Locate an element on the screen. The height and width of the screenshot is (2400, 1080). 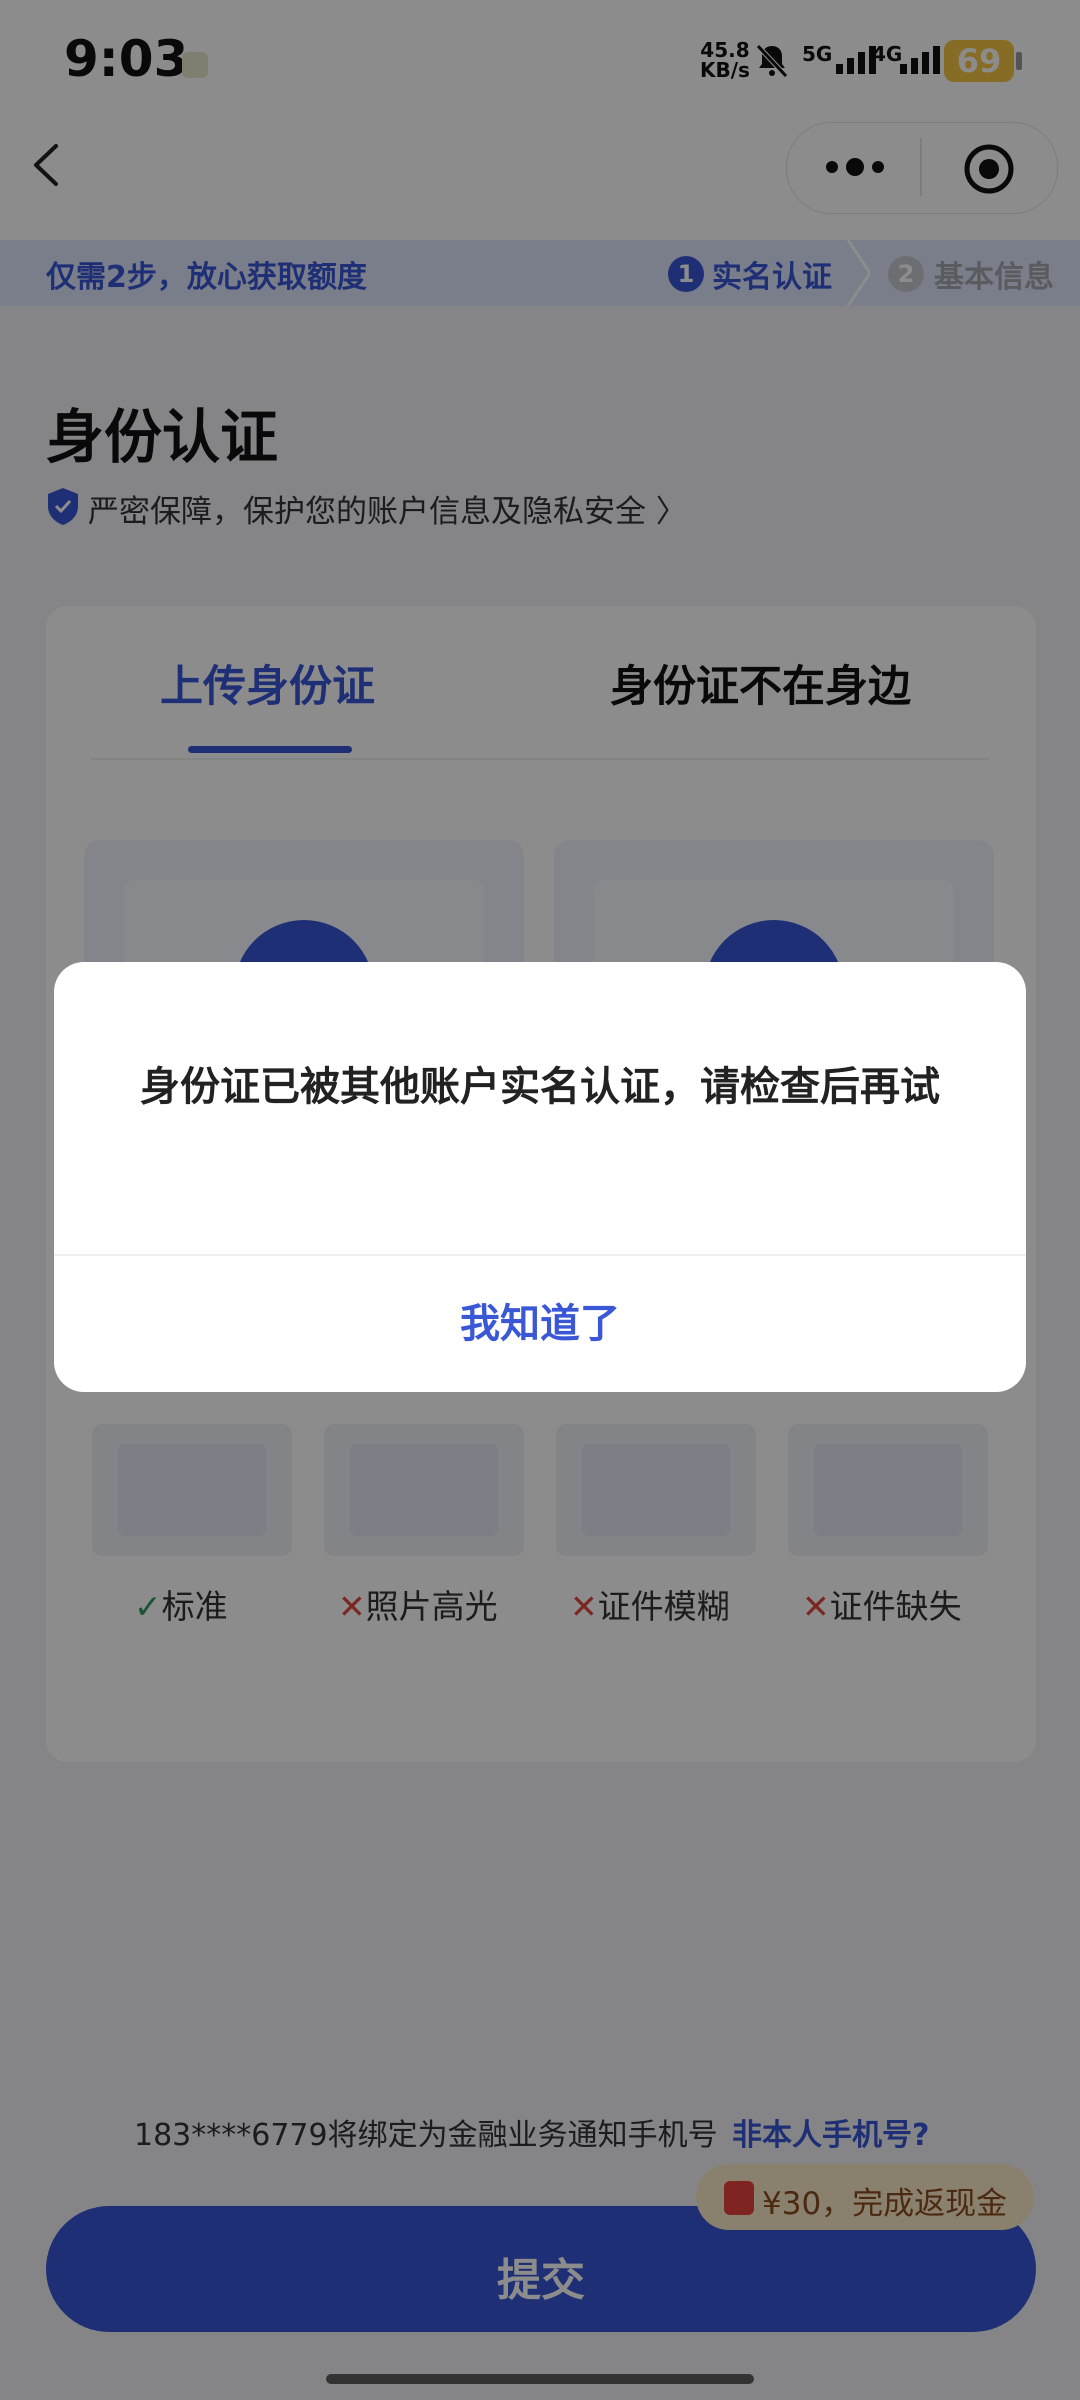
home-indicator is located at coordinates (540, 2379).